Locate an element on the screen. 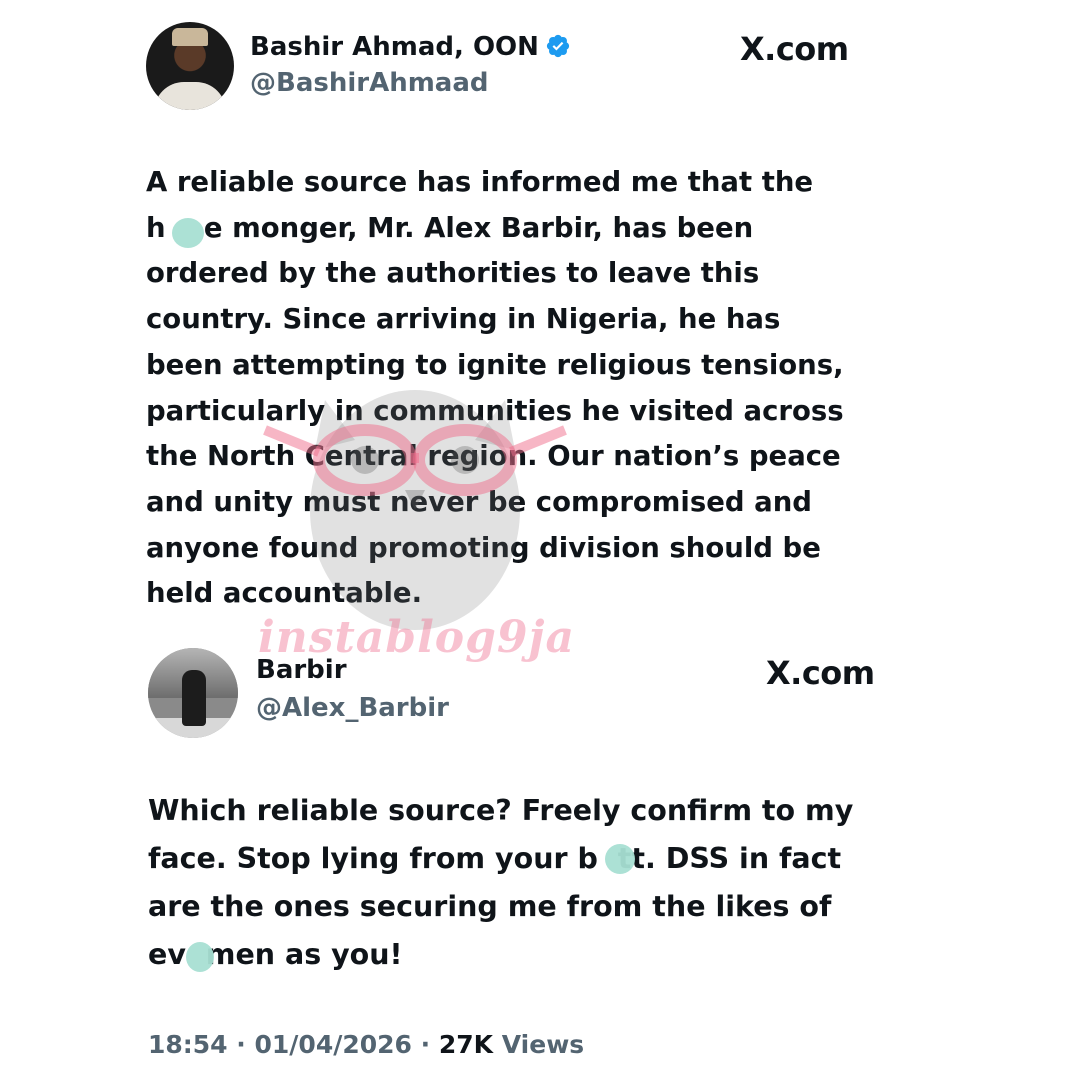  tweet2-line: ev men as you! is located at coordinates (275, 954).